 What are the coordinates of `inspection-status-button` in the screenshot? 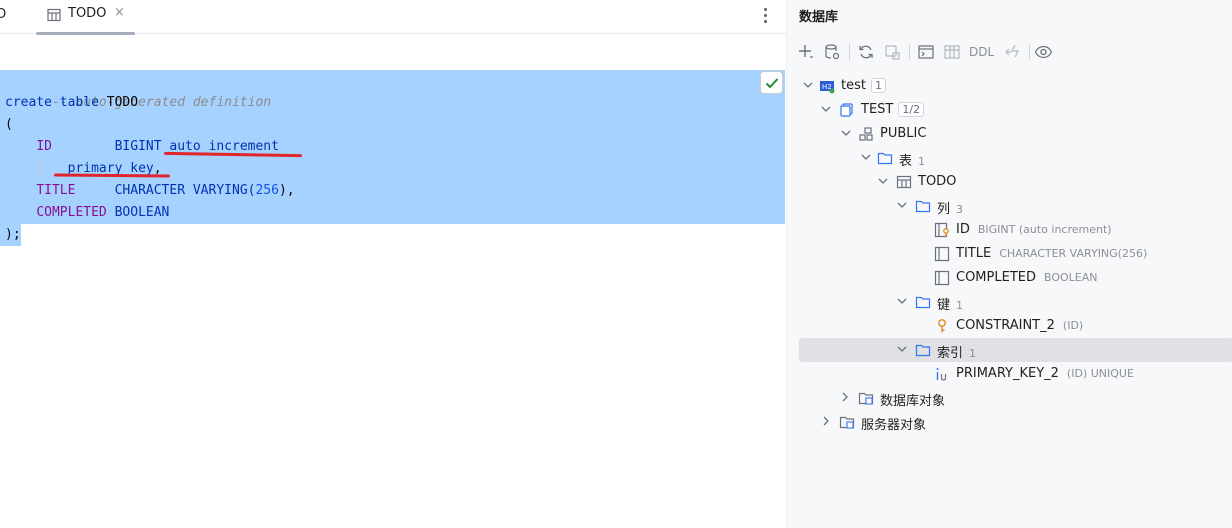 It's located at (771, 82).